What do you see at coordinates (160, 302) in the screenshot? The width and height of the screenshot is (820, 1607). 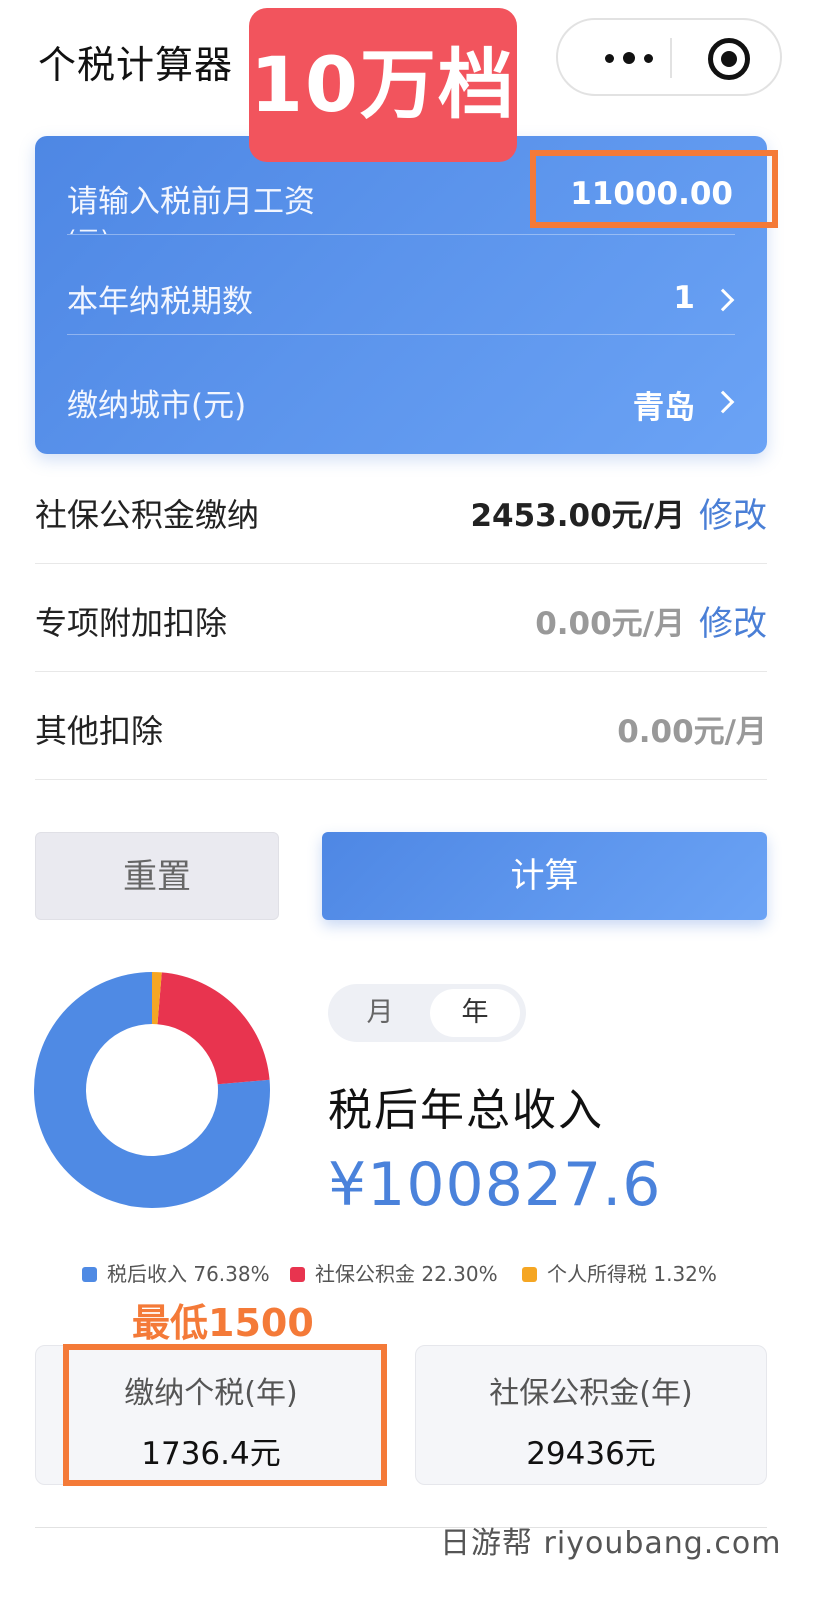 I see `period-label: 本年纳税期数` at bounding box center [160, 302].